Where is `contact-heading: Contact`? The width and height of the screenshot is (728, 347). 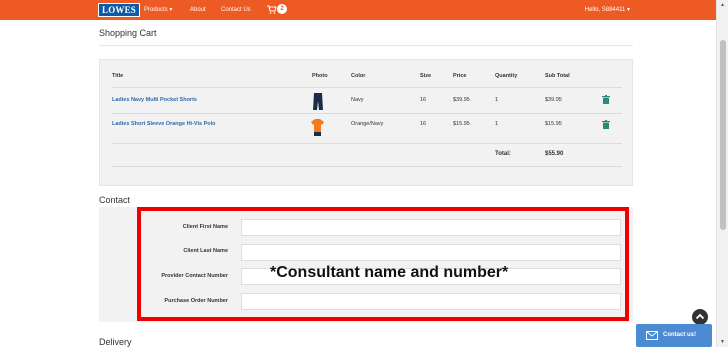
contact-heading: Contact is located at coordinates (115, 200).